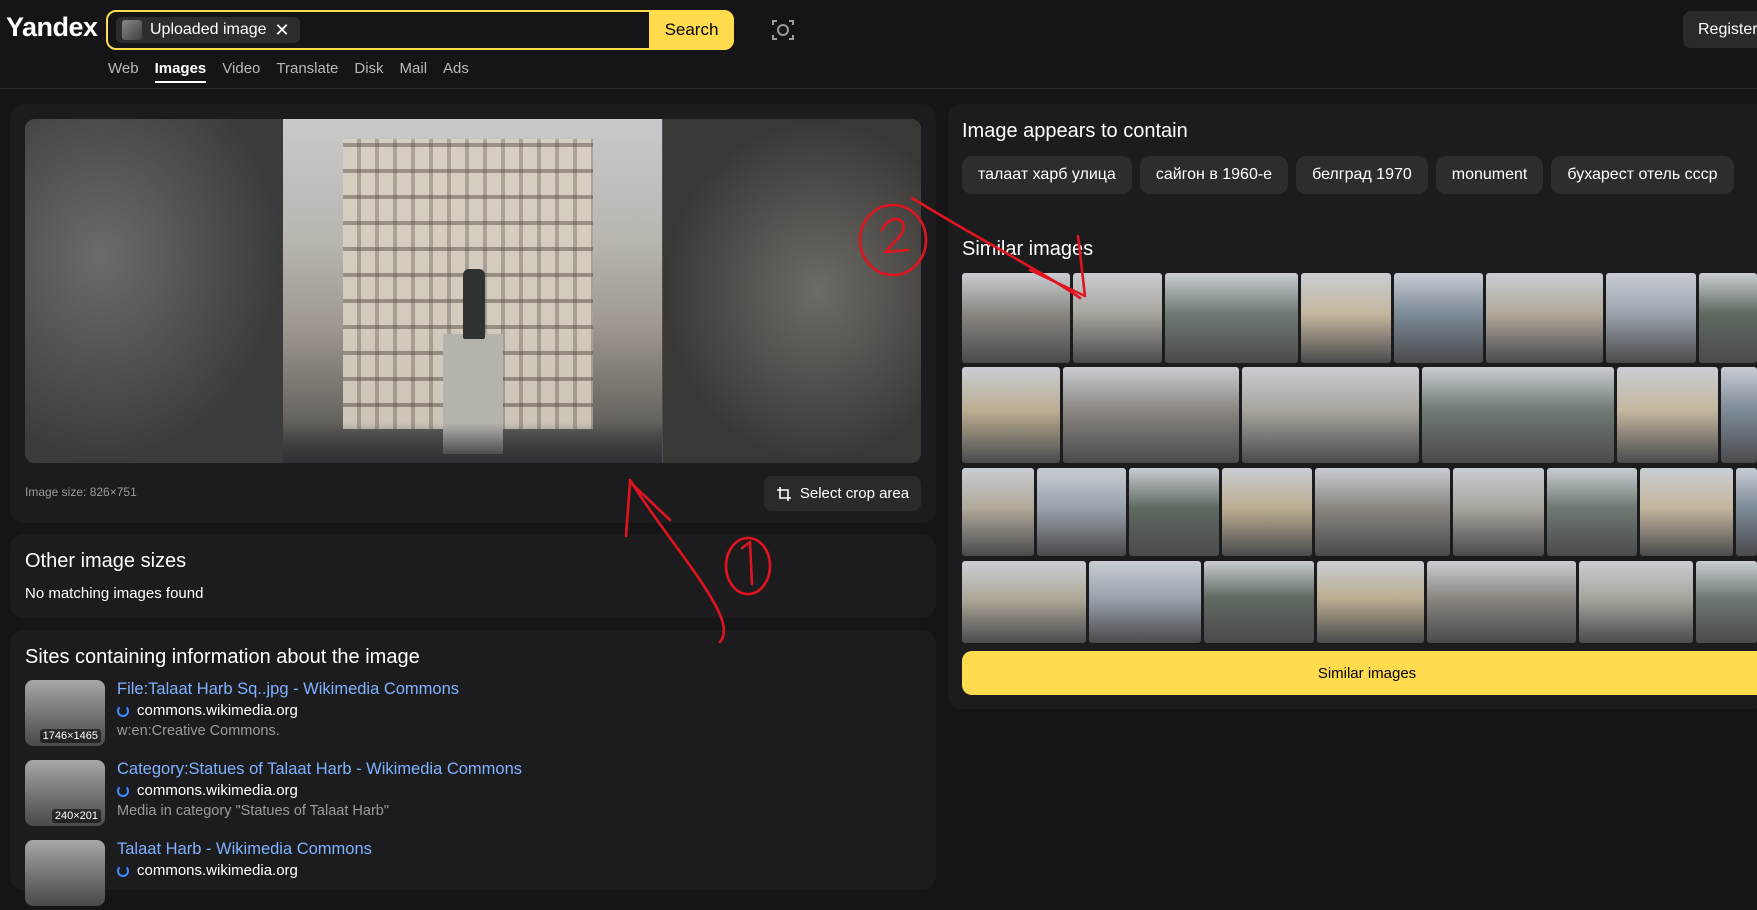 This screenshot has height=910, width=1757. What do you see at coordinates (1075, 131) in the screenshot?
I see `contain-title: Image appears to contain` at bounding box center [1075, 131].